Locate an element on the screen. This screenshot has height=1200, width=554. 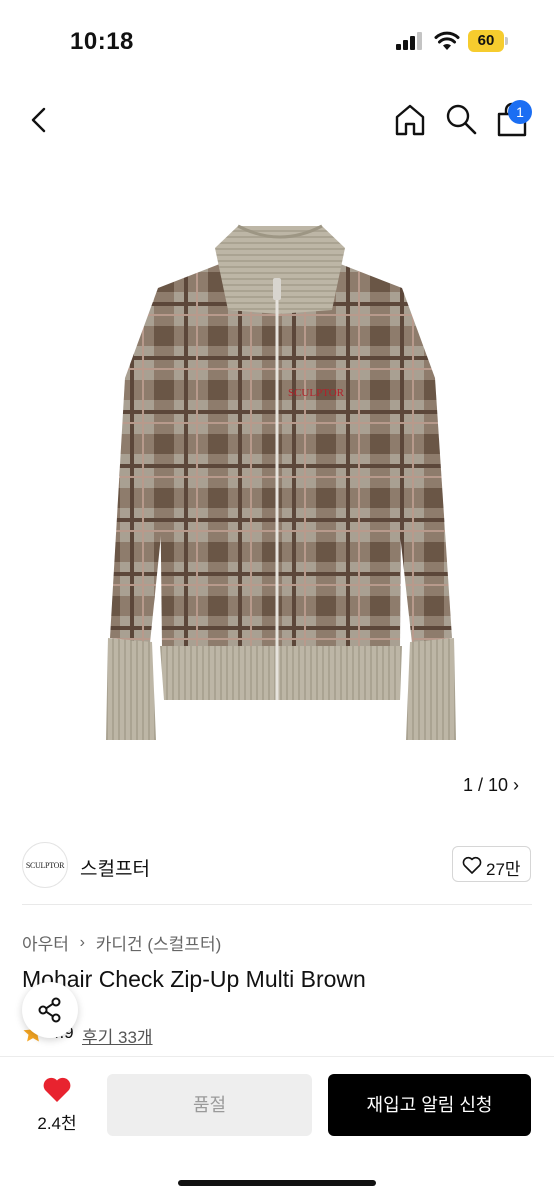
breadcrumb-item-outer: 아우터 is located at coordinates (45, 942).